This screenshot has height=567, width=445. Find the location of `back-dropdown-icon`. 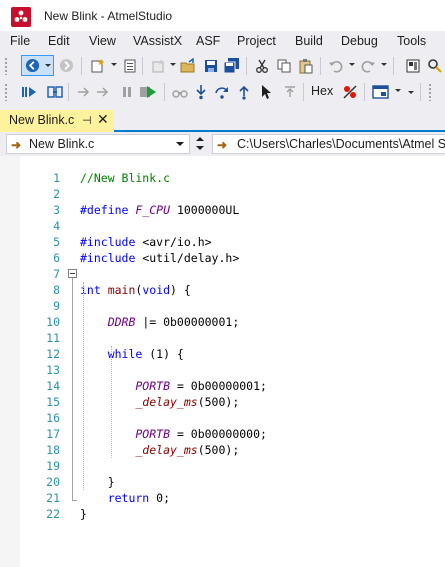

back-dropdown-icon is located at coordinates (48, 65).